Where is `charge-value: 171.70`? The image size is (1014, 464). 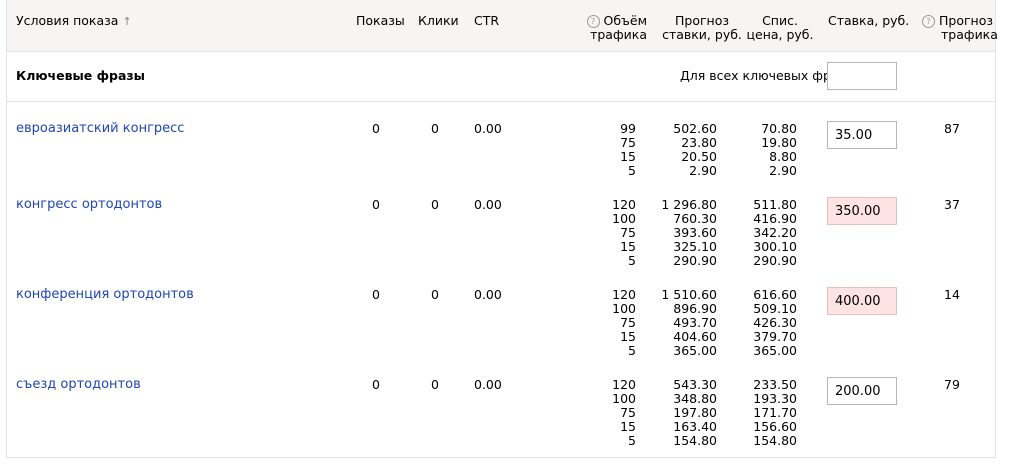
charge-value: 171.70 is located at coordinates (775, 412).